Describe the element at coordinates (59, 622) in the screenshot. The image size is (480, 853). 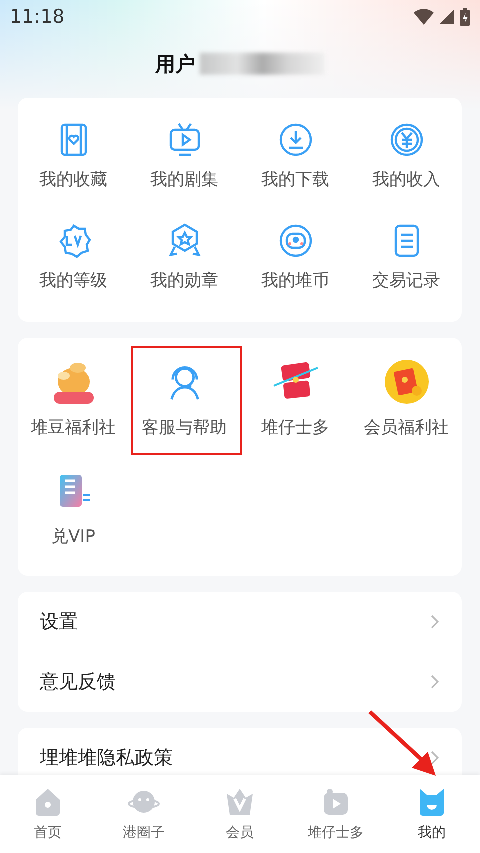
I see `settings-row: 设置` at that location.